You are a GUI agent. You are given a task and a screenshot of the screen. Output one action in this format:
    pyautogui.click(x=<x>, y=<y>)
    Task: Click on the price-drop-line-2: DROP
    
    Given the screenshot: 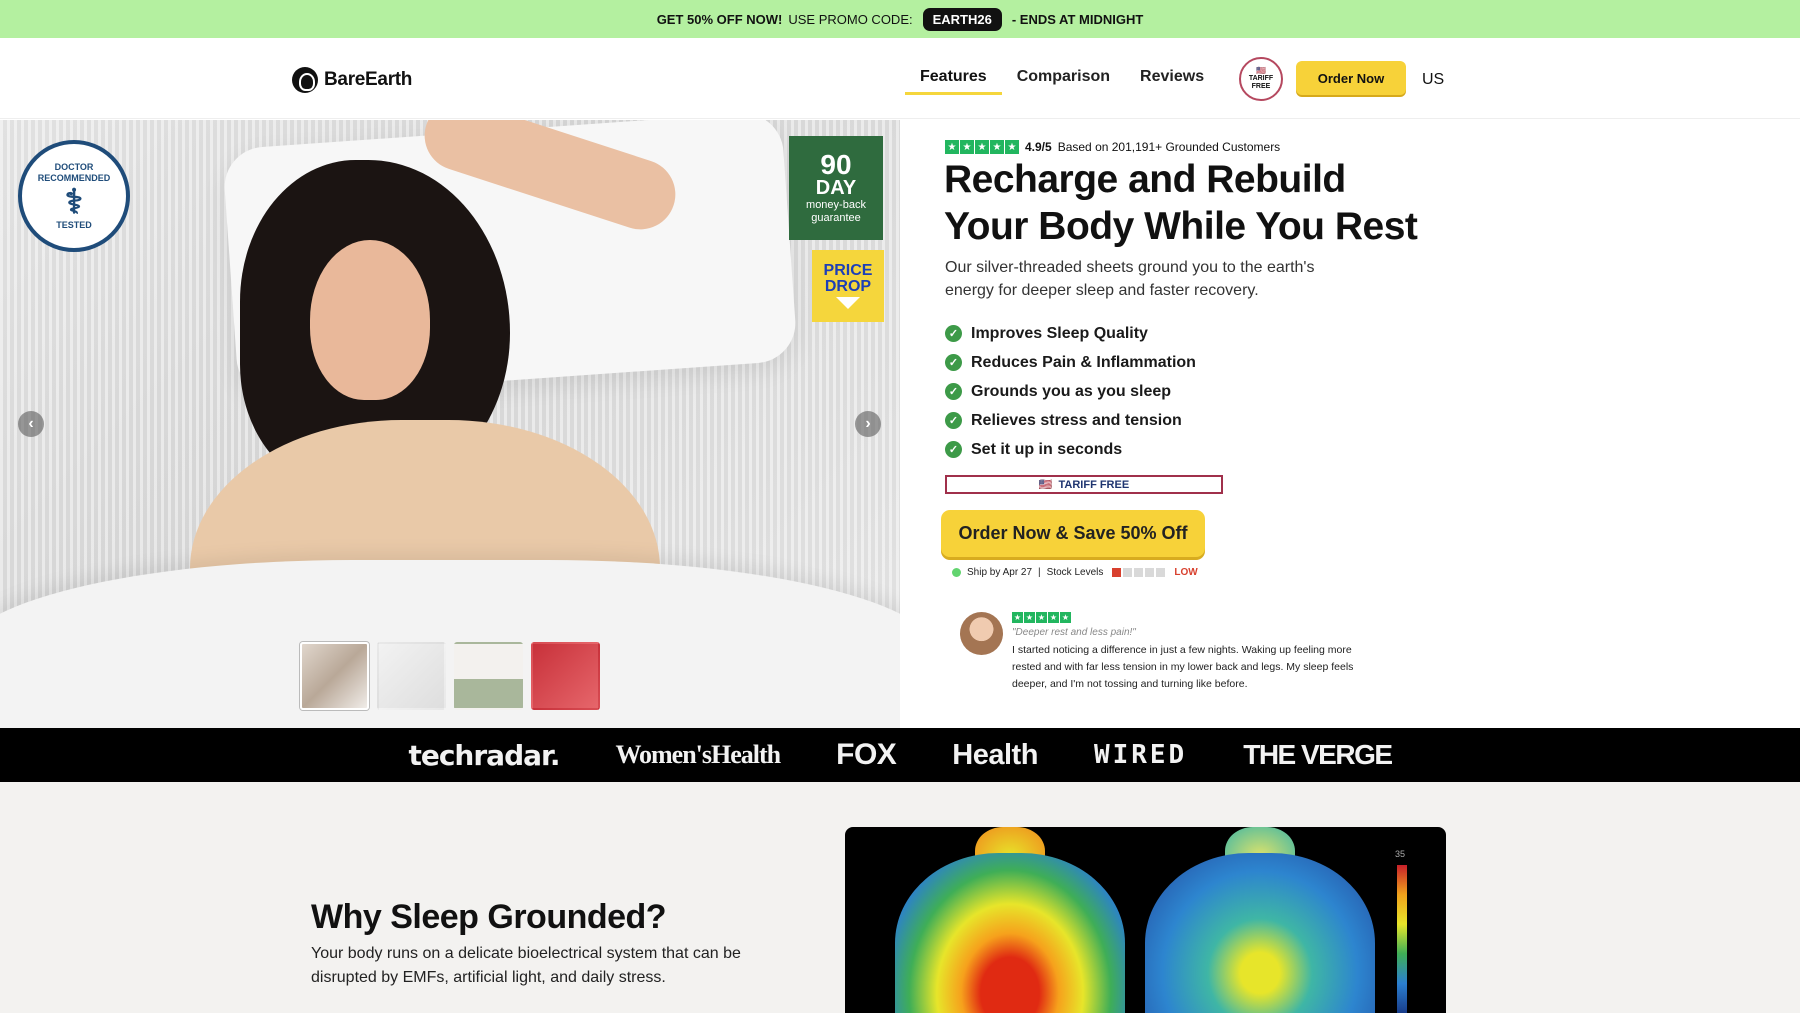 What is the action you would take?
    pyautogui.click(x=848, y=286)
    